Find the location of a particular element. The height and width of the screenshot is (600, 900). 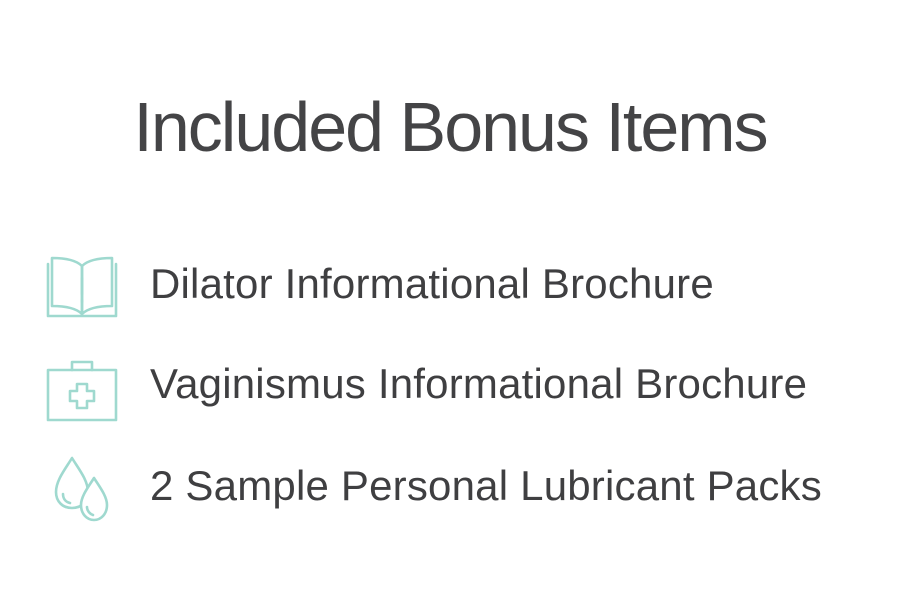

water-drops-icon is located at coordinates (82, 490).